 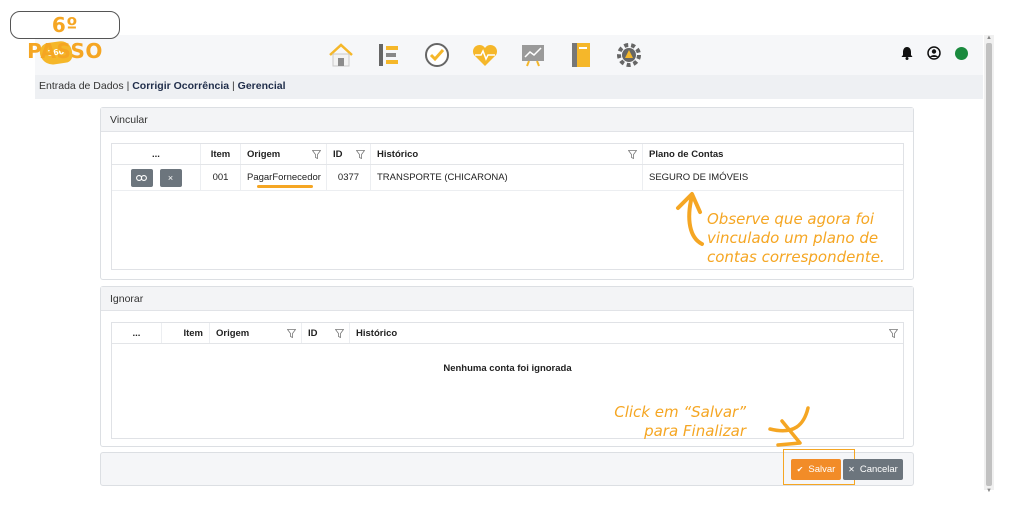 I want to click on link-button, so click(x=141, y=177).